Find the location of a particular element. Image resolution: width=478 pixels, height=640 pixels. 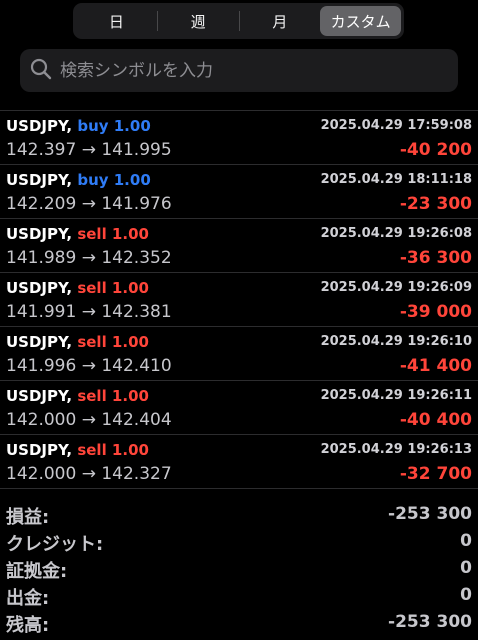

trade-profit: -32 700 is located at coordinates (435, 474).